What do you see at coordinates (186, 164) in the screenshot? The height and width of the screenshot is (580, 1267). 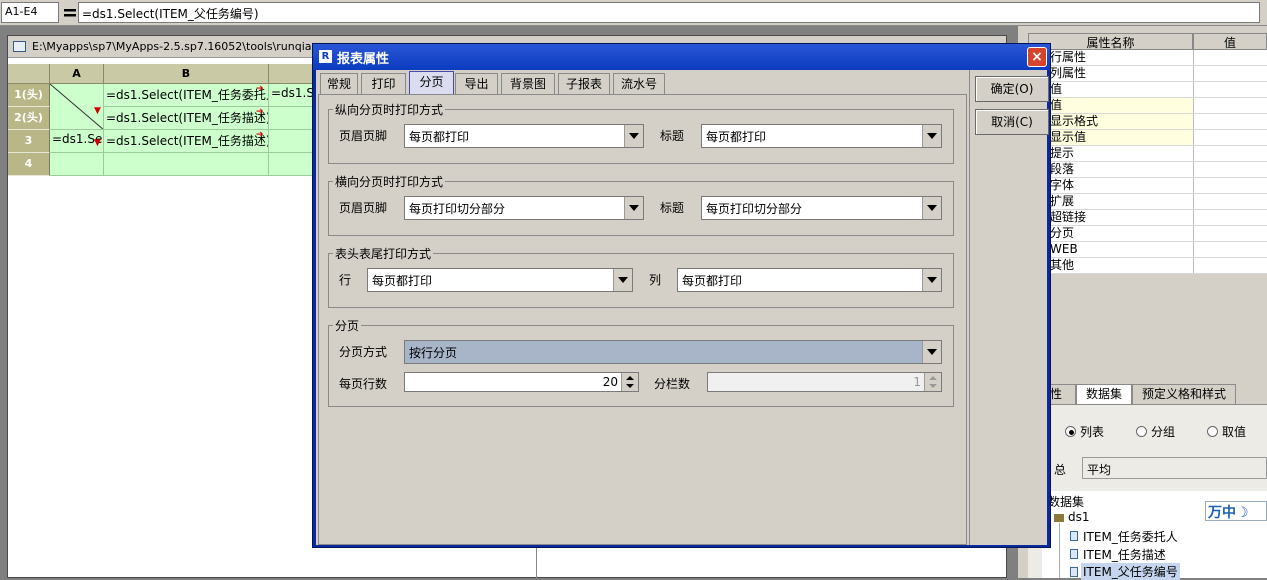 I see `cell-b4` at bounding box center [186, 164].